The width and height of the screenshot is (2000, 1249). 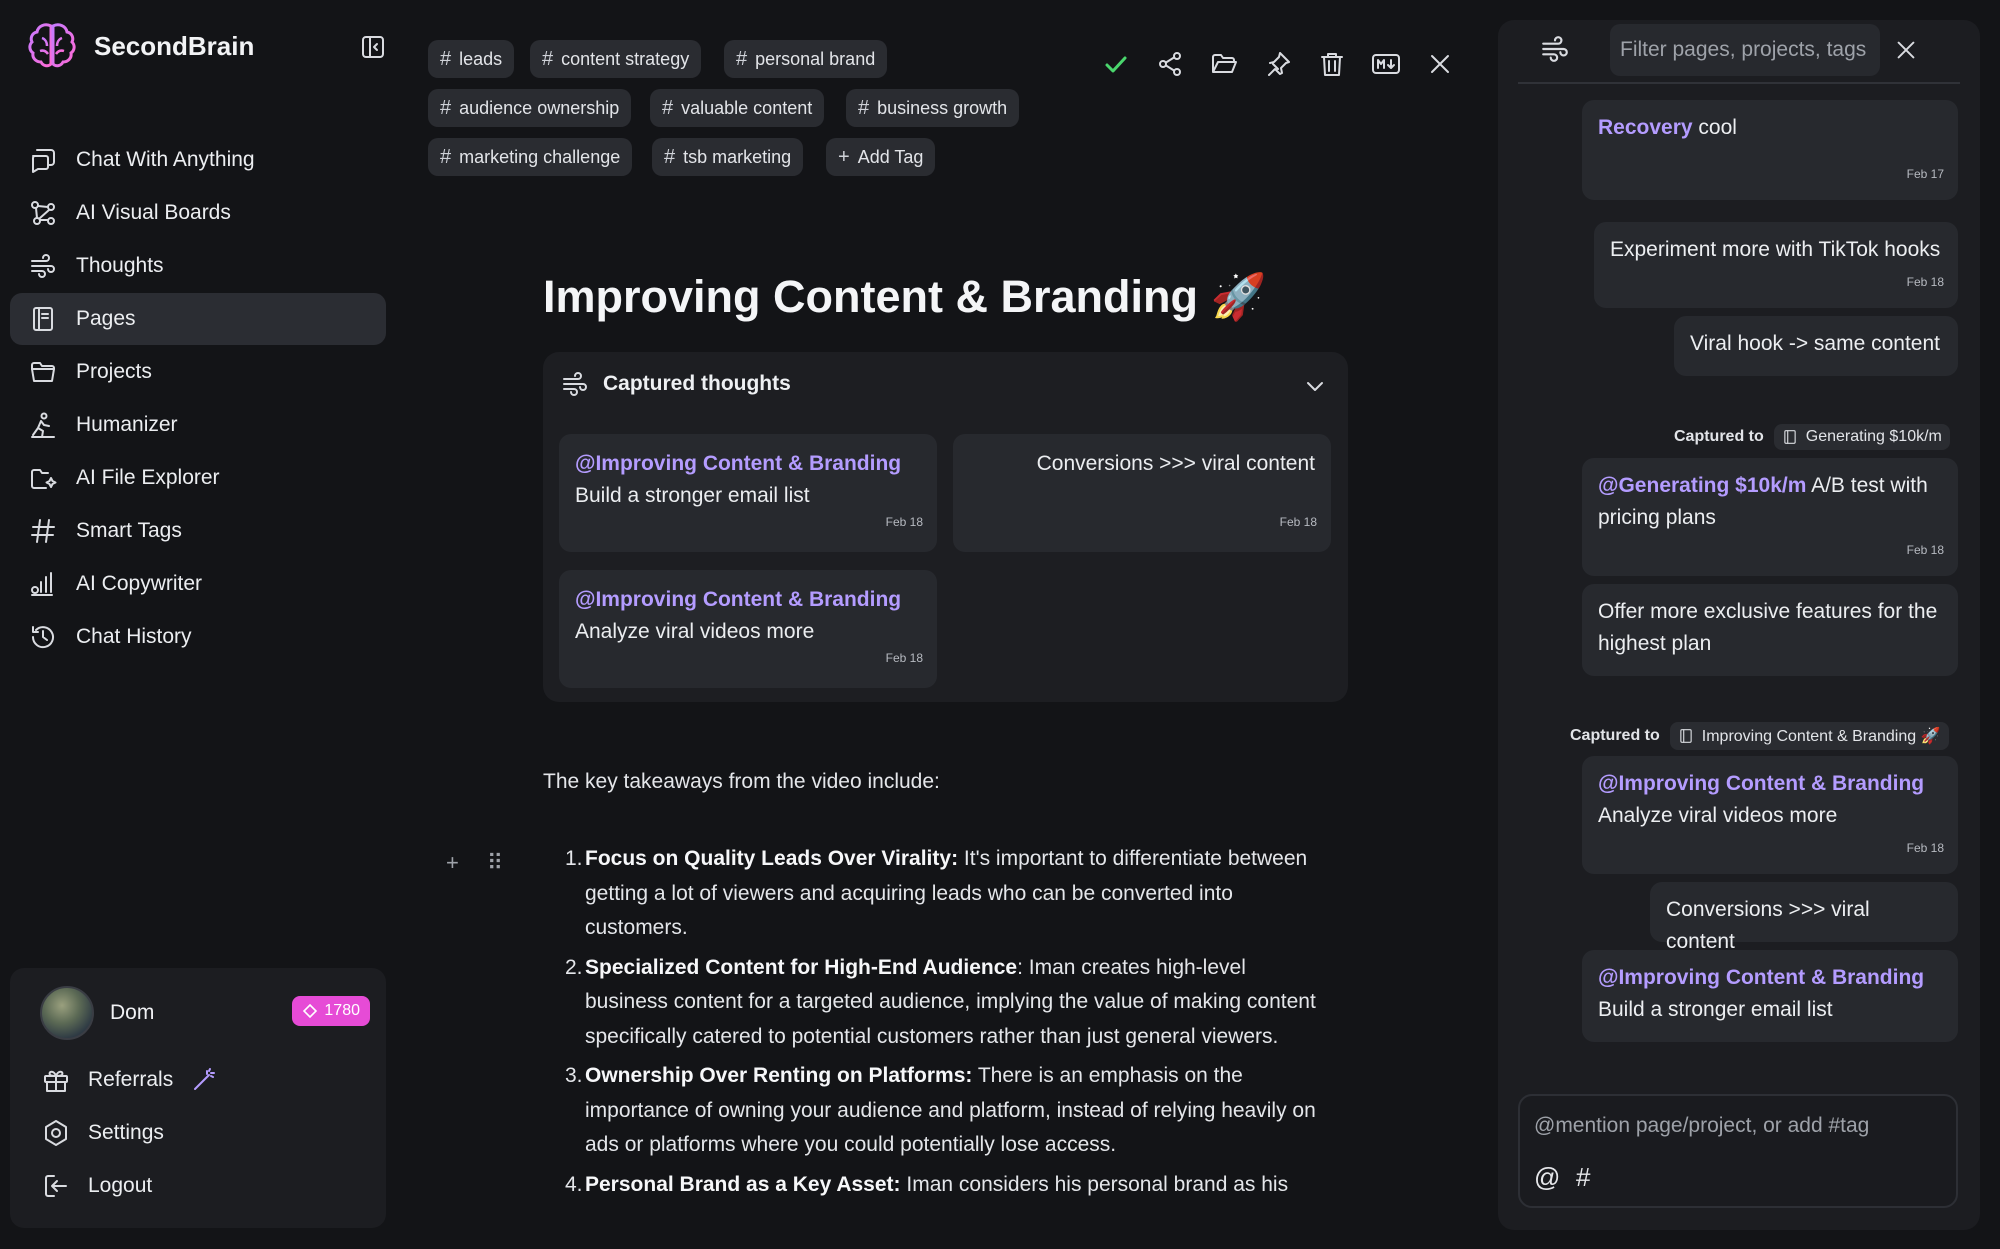 What do you see at coordinates (198, 584) in the screenshot?
I see `sidebar-item-ai-copywriter: AI Copywriter` at bounding box center [198, 584].